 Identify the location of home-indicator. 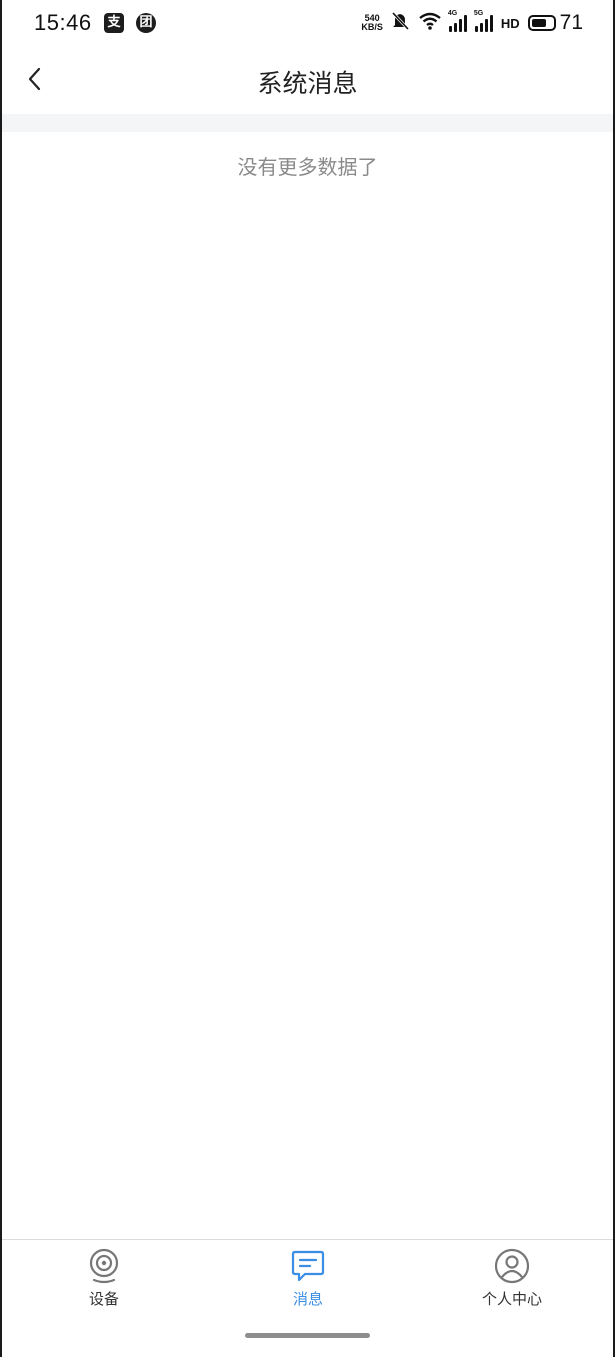
(307, 1335).